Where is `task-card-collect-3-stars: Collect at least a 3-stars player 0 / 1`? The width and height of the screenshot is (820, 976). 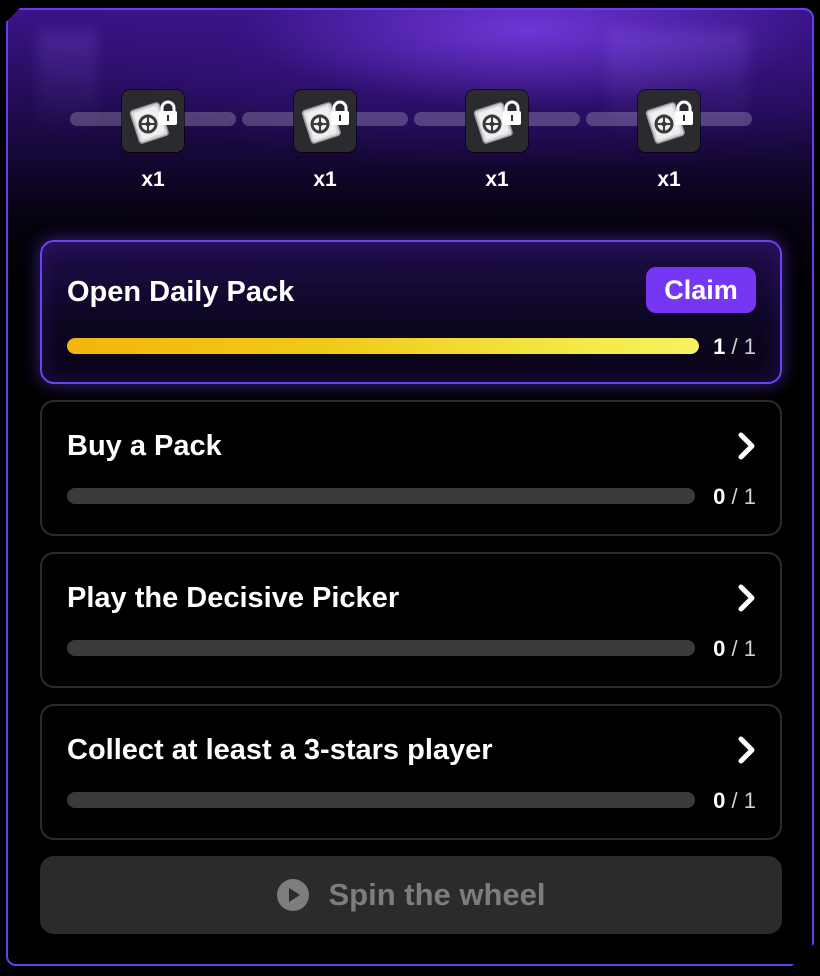
task-card-collect-3-stars: Collect at least a 3-stars player 0 / 1 is located at coordinates (411, 772).